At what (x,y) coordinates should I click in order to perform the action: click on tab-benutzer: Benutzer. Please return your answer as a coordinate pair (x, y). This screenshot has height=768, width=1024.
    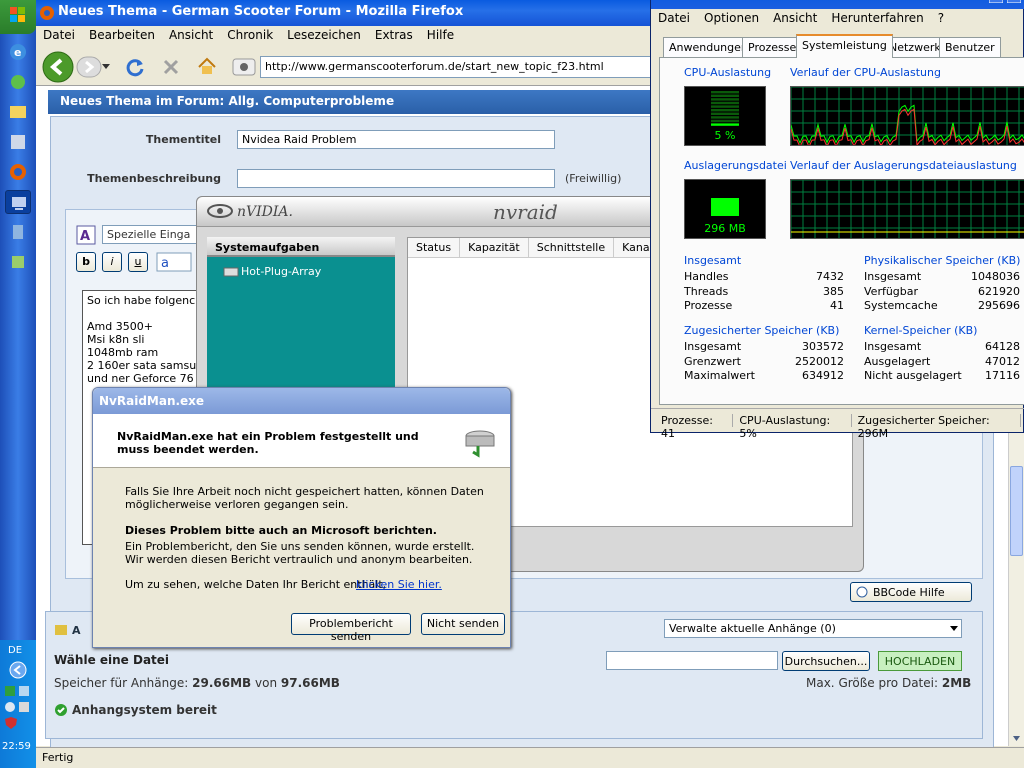
    Looking at the image, I should click on (970, 47).